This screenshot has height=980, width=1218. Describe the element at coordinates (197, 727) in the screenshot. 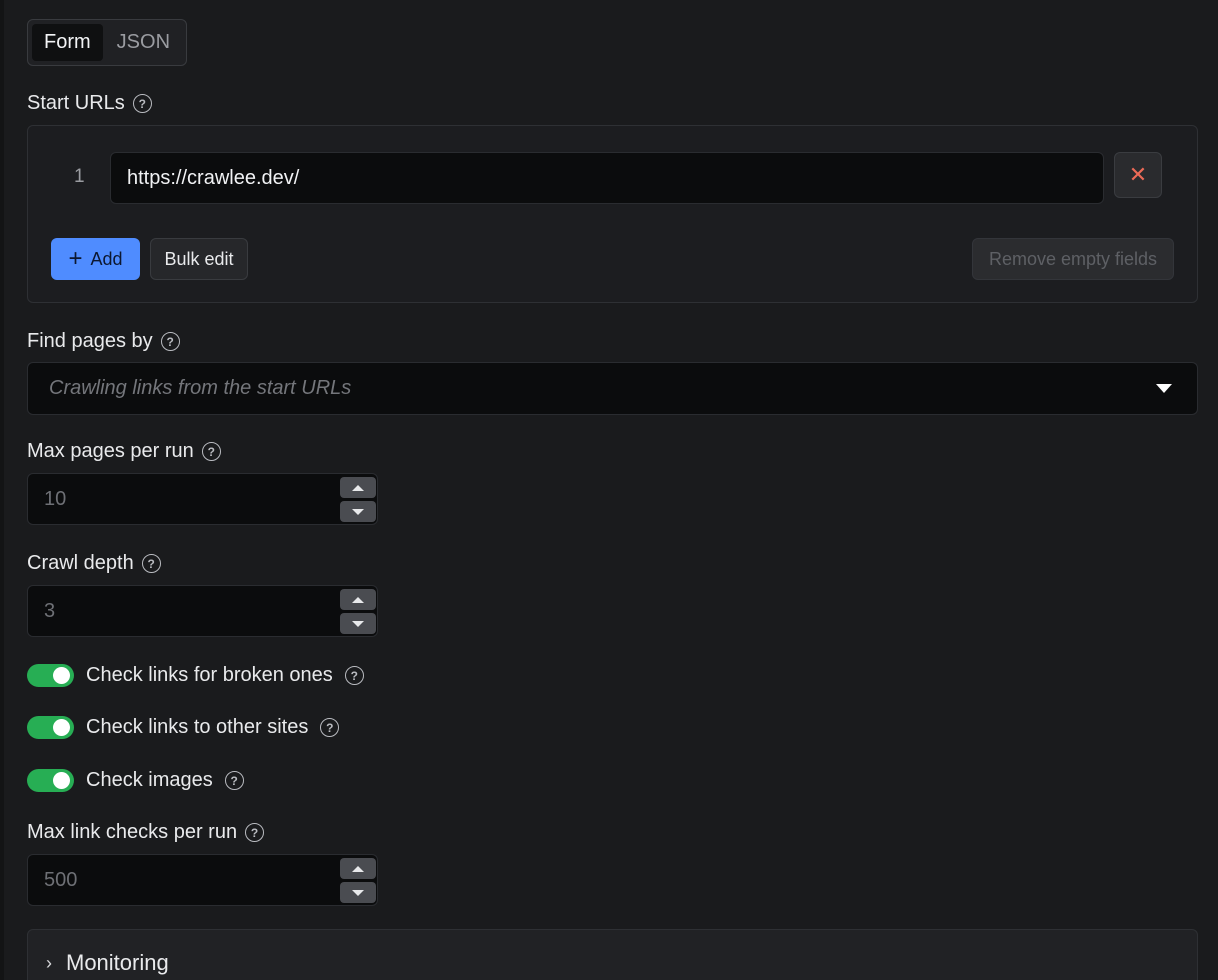

I see `check-external-links-label: Check links to other sites` at that location.